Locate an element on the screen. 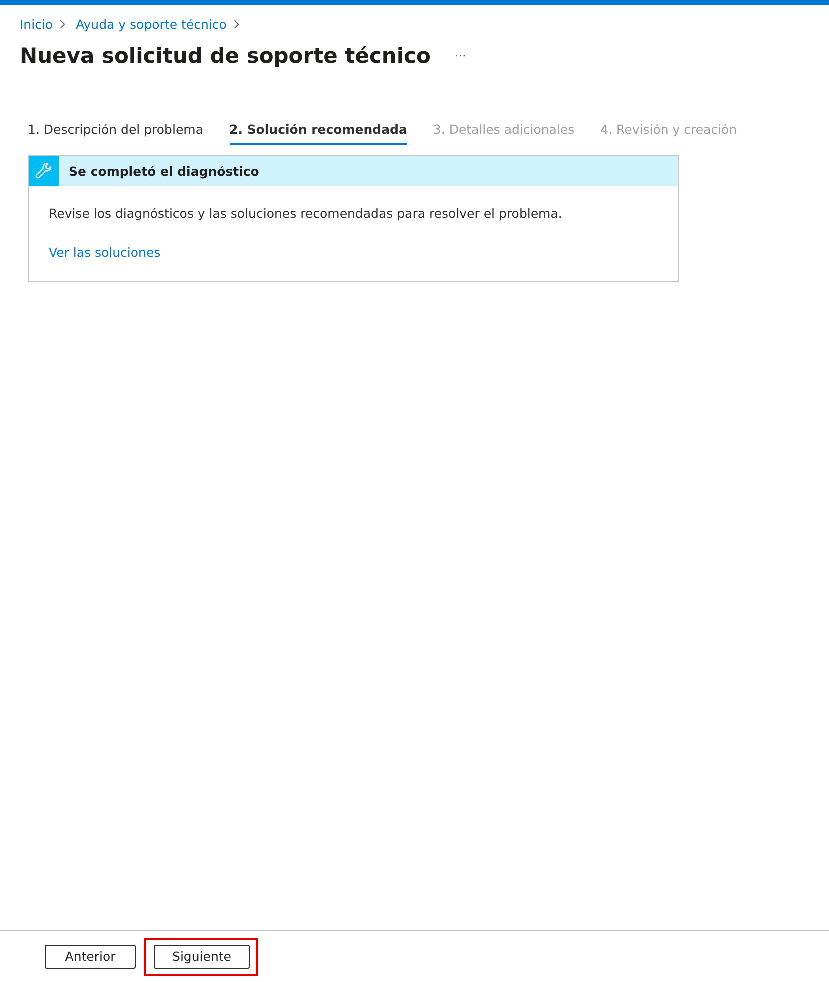  step-label: 4. Revisión y creación is located at coordinates (669, 130).